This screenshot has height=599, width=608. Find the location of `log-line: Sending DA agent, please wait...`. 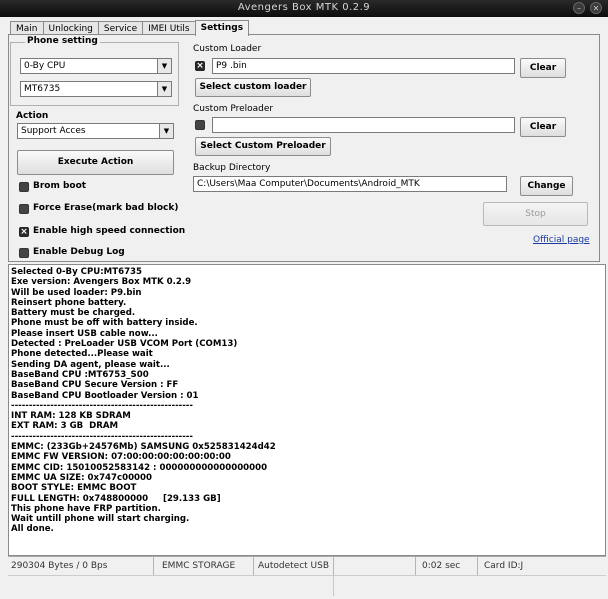

log-line: Sending DA agent, please wait... is located at coordinates (90, 364).